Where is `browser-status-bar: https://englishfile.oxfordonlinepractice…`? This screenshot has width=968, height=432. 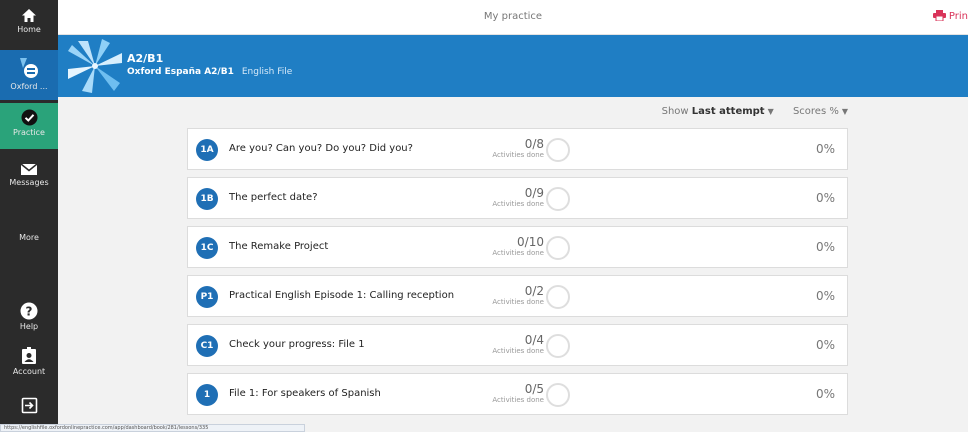
browser-status-bar: https://englishfile.oxfordonlinepractice… is located at coordinates (152, 428).